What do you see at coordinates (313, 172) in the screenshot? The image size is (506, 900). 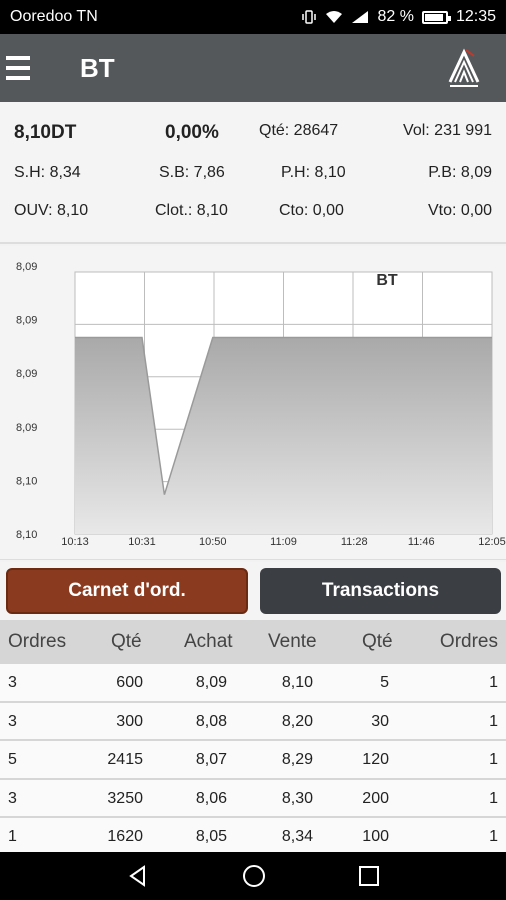 I see `plus-haut: P.H: 8,10` at bounding box center [313, 172].